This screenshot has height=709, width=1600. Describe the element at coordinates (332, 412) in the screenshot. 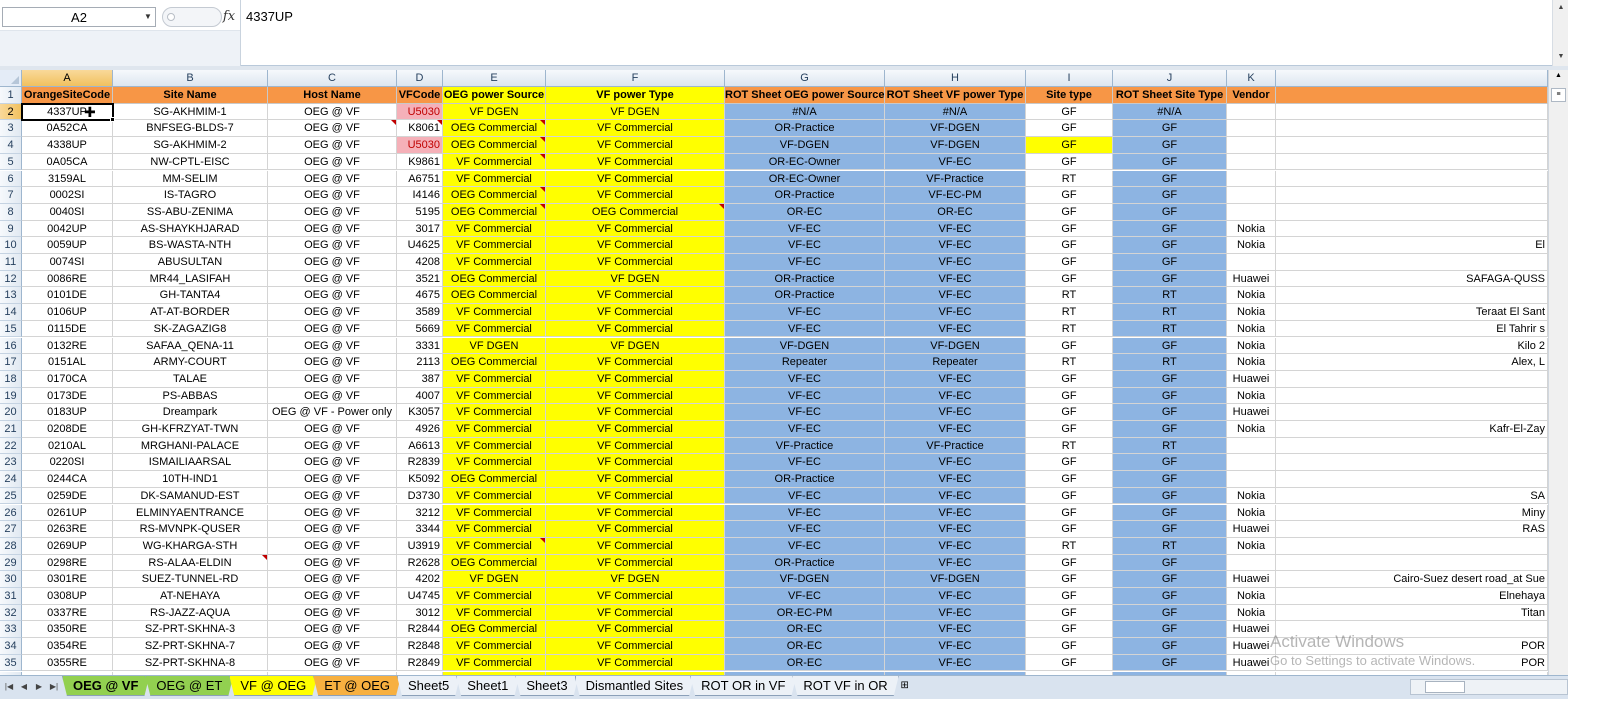

I see `cell-c: OEG @ VF - Power only` at that location.